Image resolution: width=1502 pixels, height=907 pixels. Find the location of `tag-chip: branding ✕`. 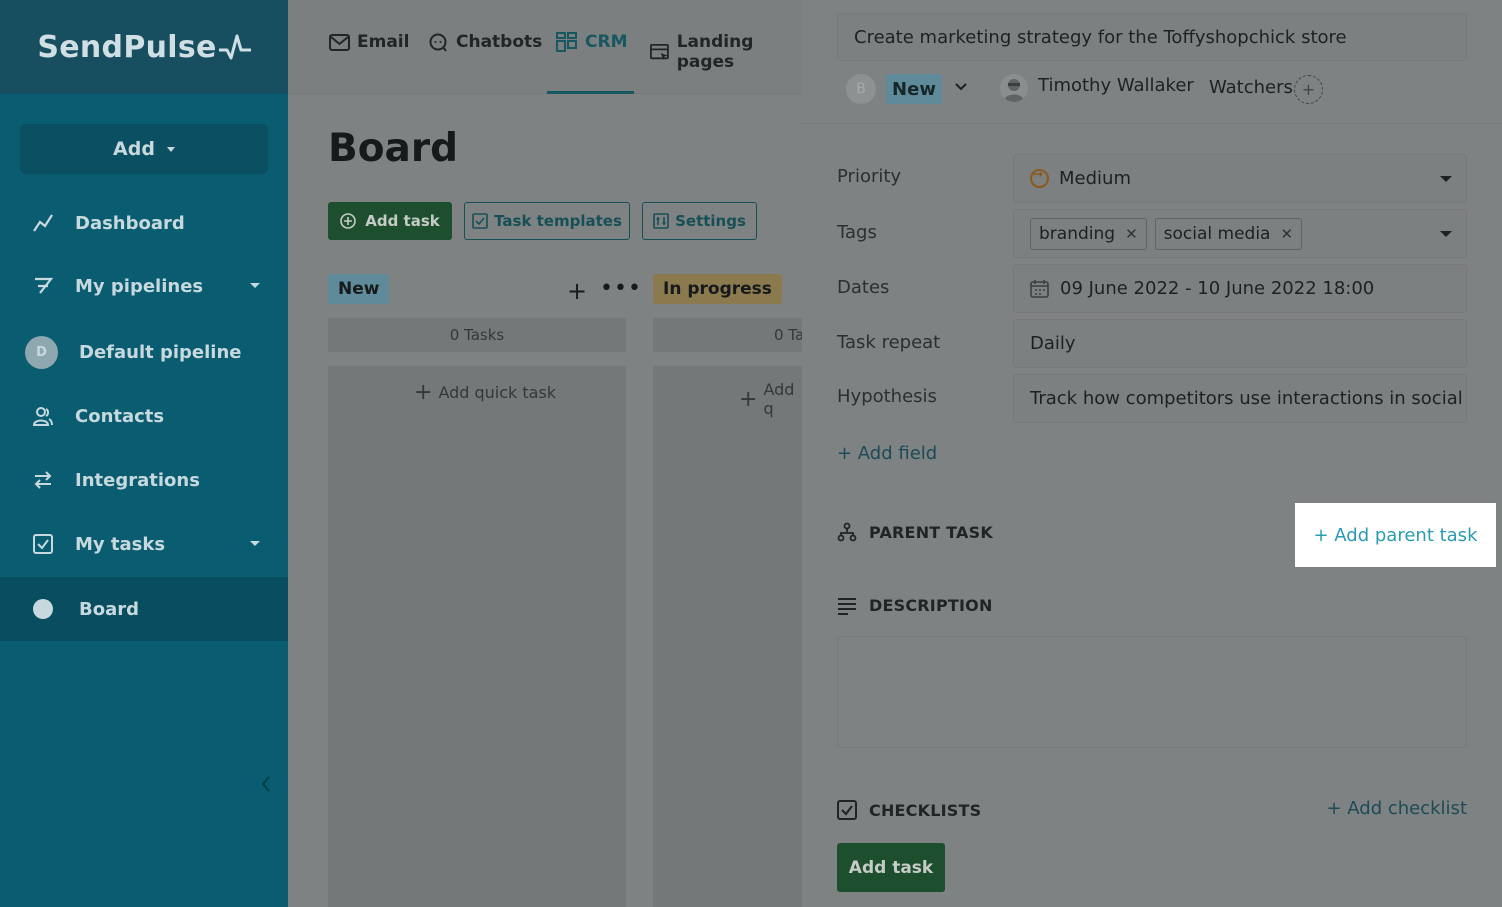

tag-chip: branding ✕ is located at coordinates (1088, 233).